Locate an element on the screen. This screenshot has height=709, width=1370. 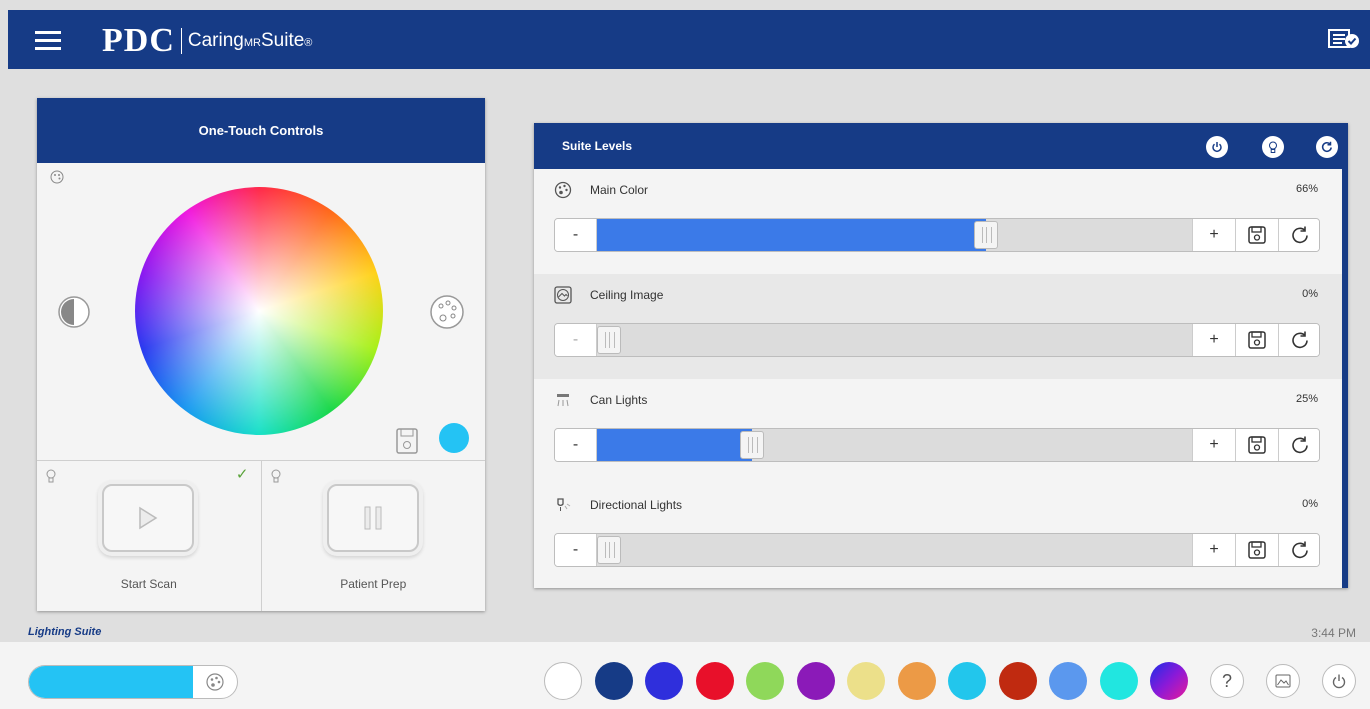
clock: 3:44 PM is located at coordinates (1333, 633).